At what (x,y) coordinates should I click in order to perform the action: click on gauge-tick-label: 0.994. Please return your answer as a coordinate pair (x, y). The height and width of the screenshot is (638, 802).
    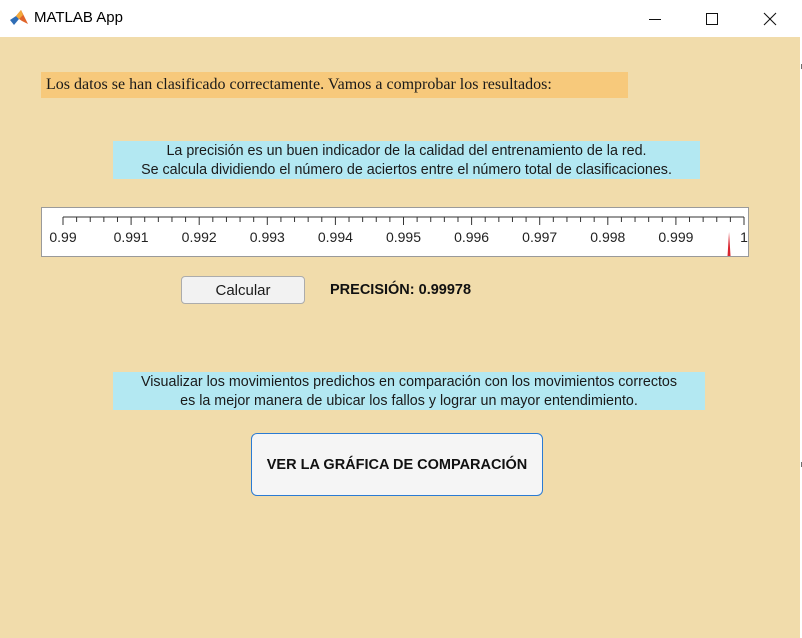
    Looking at the image, I should click on (335, 237).